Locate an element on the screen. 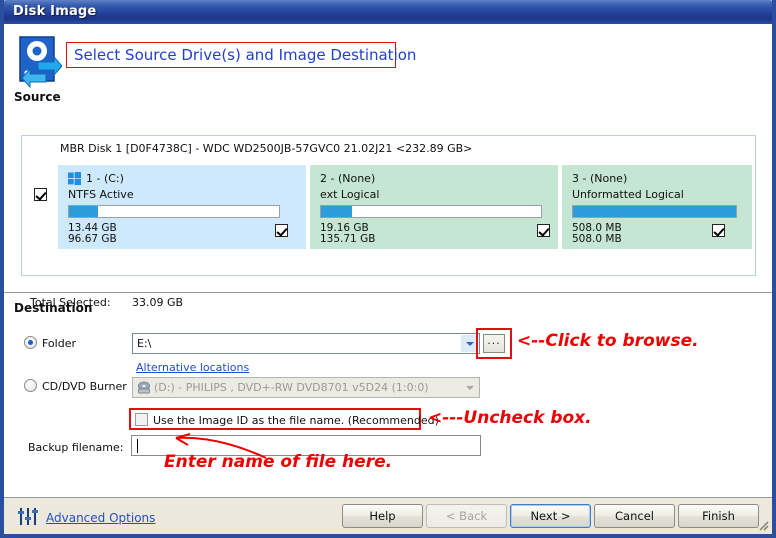  partition-filesystem: Unformatted Logical is located at coordinates (628, 194).